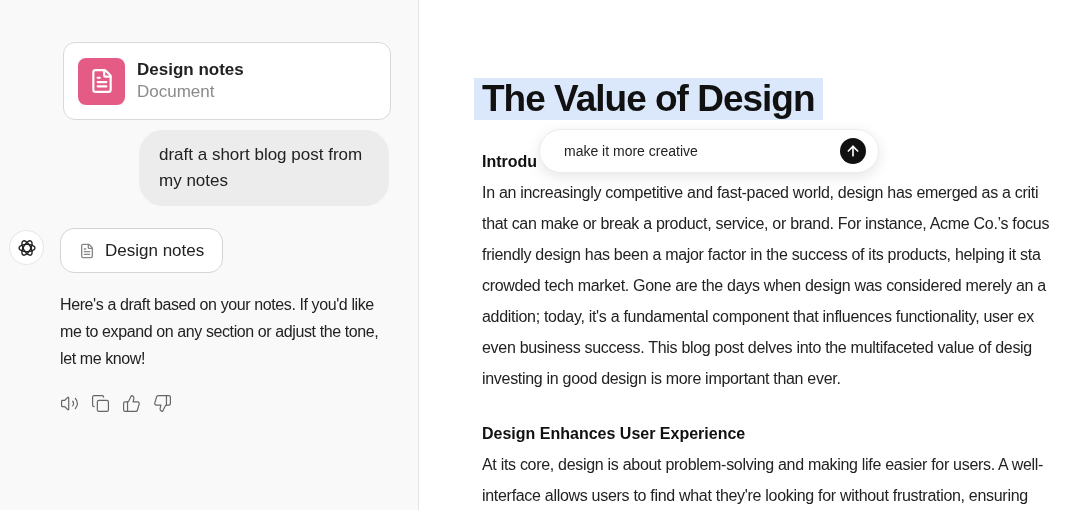 This screenshot has width=1070, height=510. I want to click on body-text: interface allows users to find what they're looking for without frustration, ensuring, so click(755, 496).